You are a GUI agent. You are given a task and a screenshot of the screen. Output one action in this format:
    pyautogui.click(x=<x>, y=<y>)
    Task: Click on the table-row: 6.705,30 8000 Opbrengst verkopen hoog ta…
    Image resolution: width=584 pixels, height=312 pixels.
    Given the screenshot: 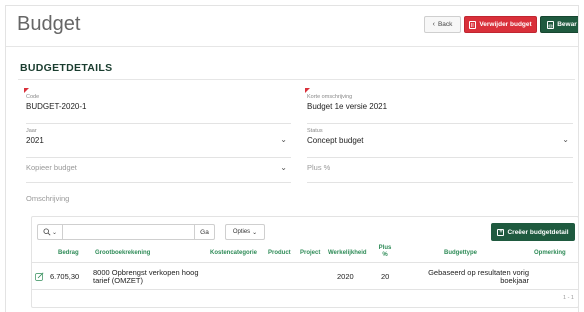 What is the action you would take?
    pyautogui.click(x=305, y=276)
    